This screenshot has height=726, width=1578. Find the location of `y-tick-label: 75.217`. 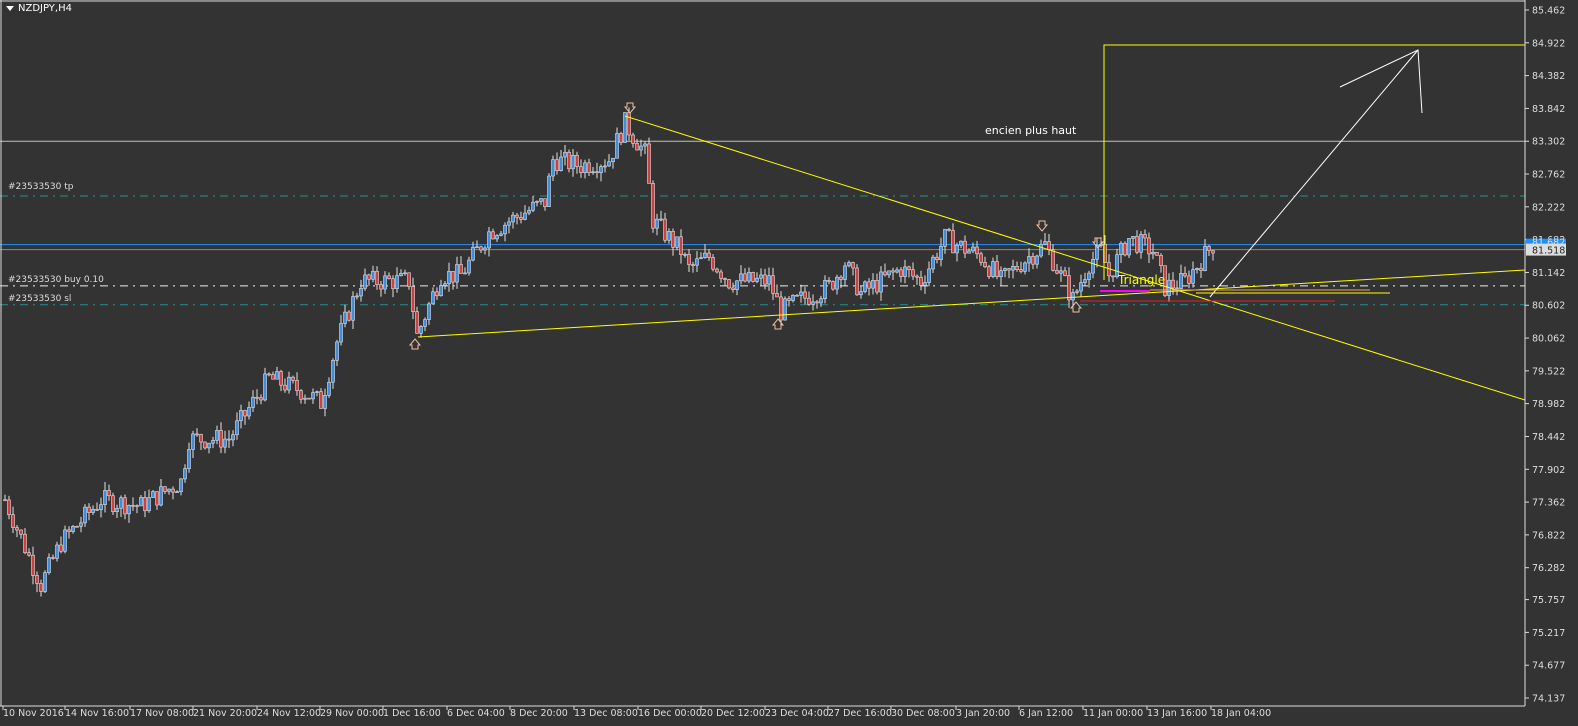

y-tick-label: 75.217 is located at coordinates (1548, 633).